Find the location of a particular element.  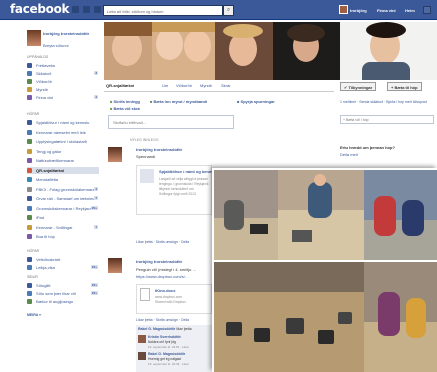

comment-time: 19. september kl. 22:52 · Líkar is located at coordinates (168, 347).